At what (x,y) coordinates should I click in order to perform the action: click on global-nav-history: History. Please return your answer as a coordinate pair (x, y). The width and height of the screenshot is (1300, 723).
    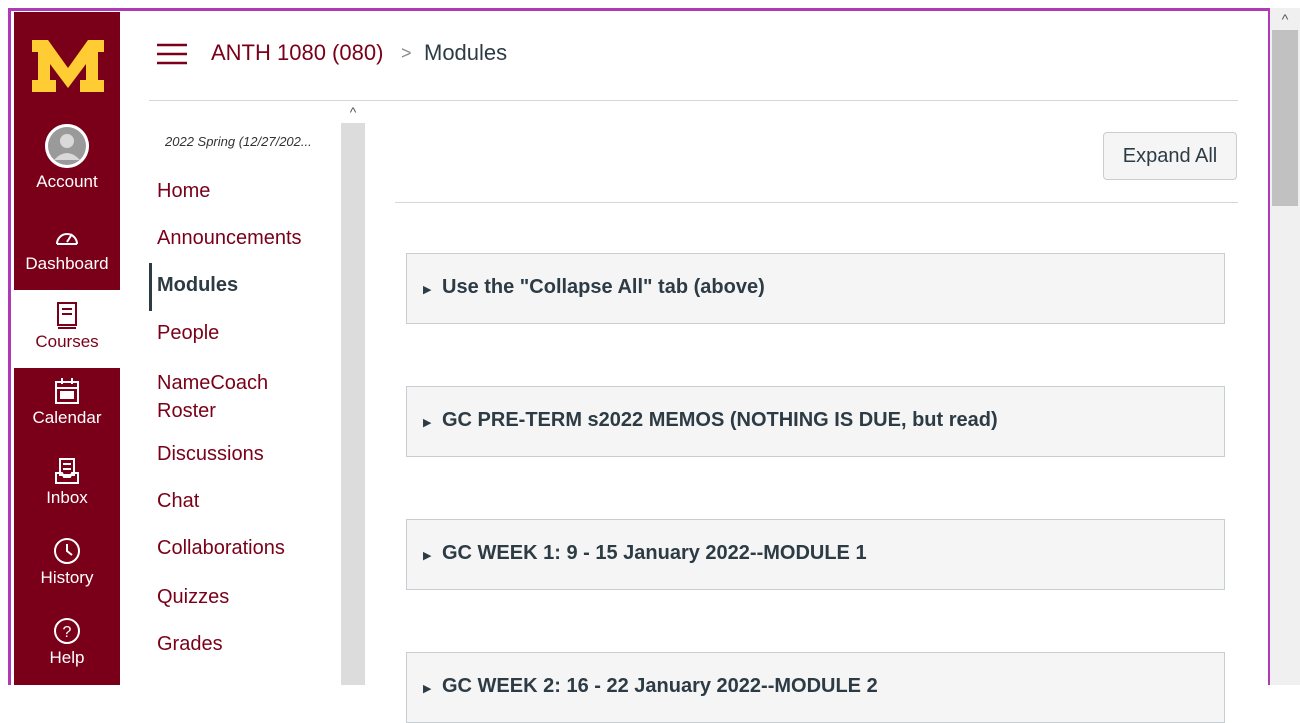
    Looking at the image, I should click on (67, 568).